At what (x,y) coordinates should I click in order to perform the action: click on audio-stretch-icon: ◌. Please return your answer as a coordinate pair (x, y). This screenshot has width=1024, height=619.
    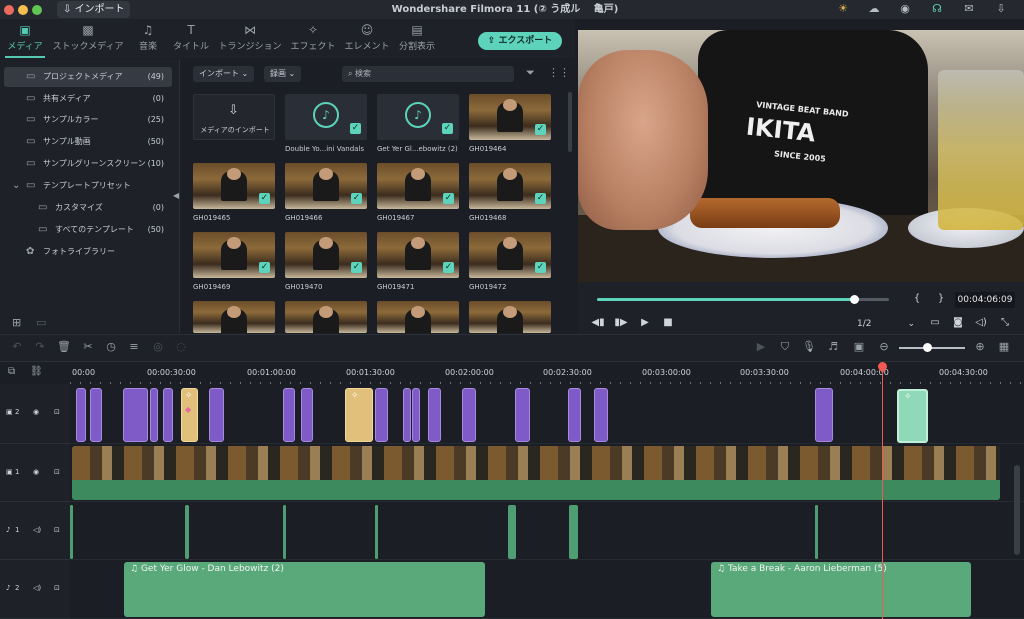
    Looking at the image, I should click on (181, 347).